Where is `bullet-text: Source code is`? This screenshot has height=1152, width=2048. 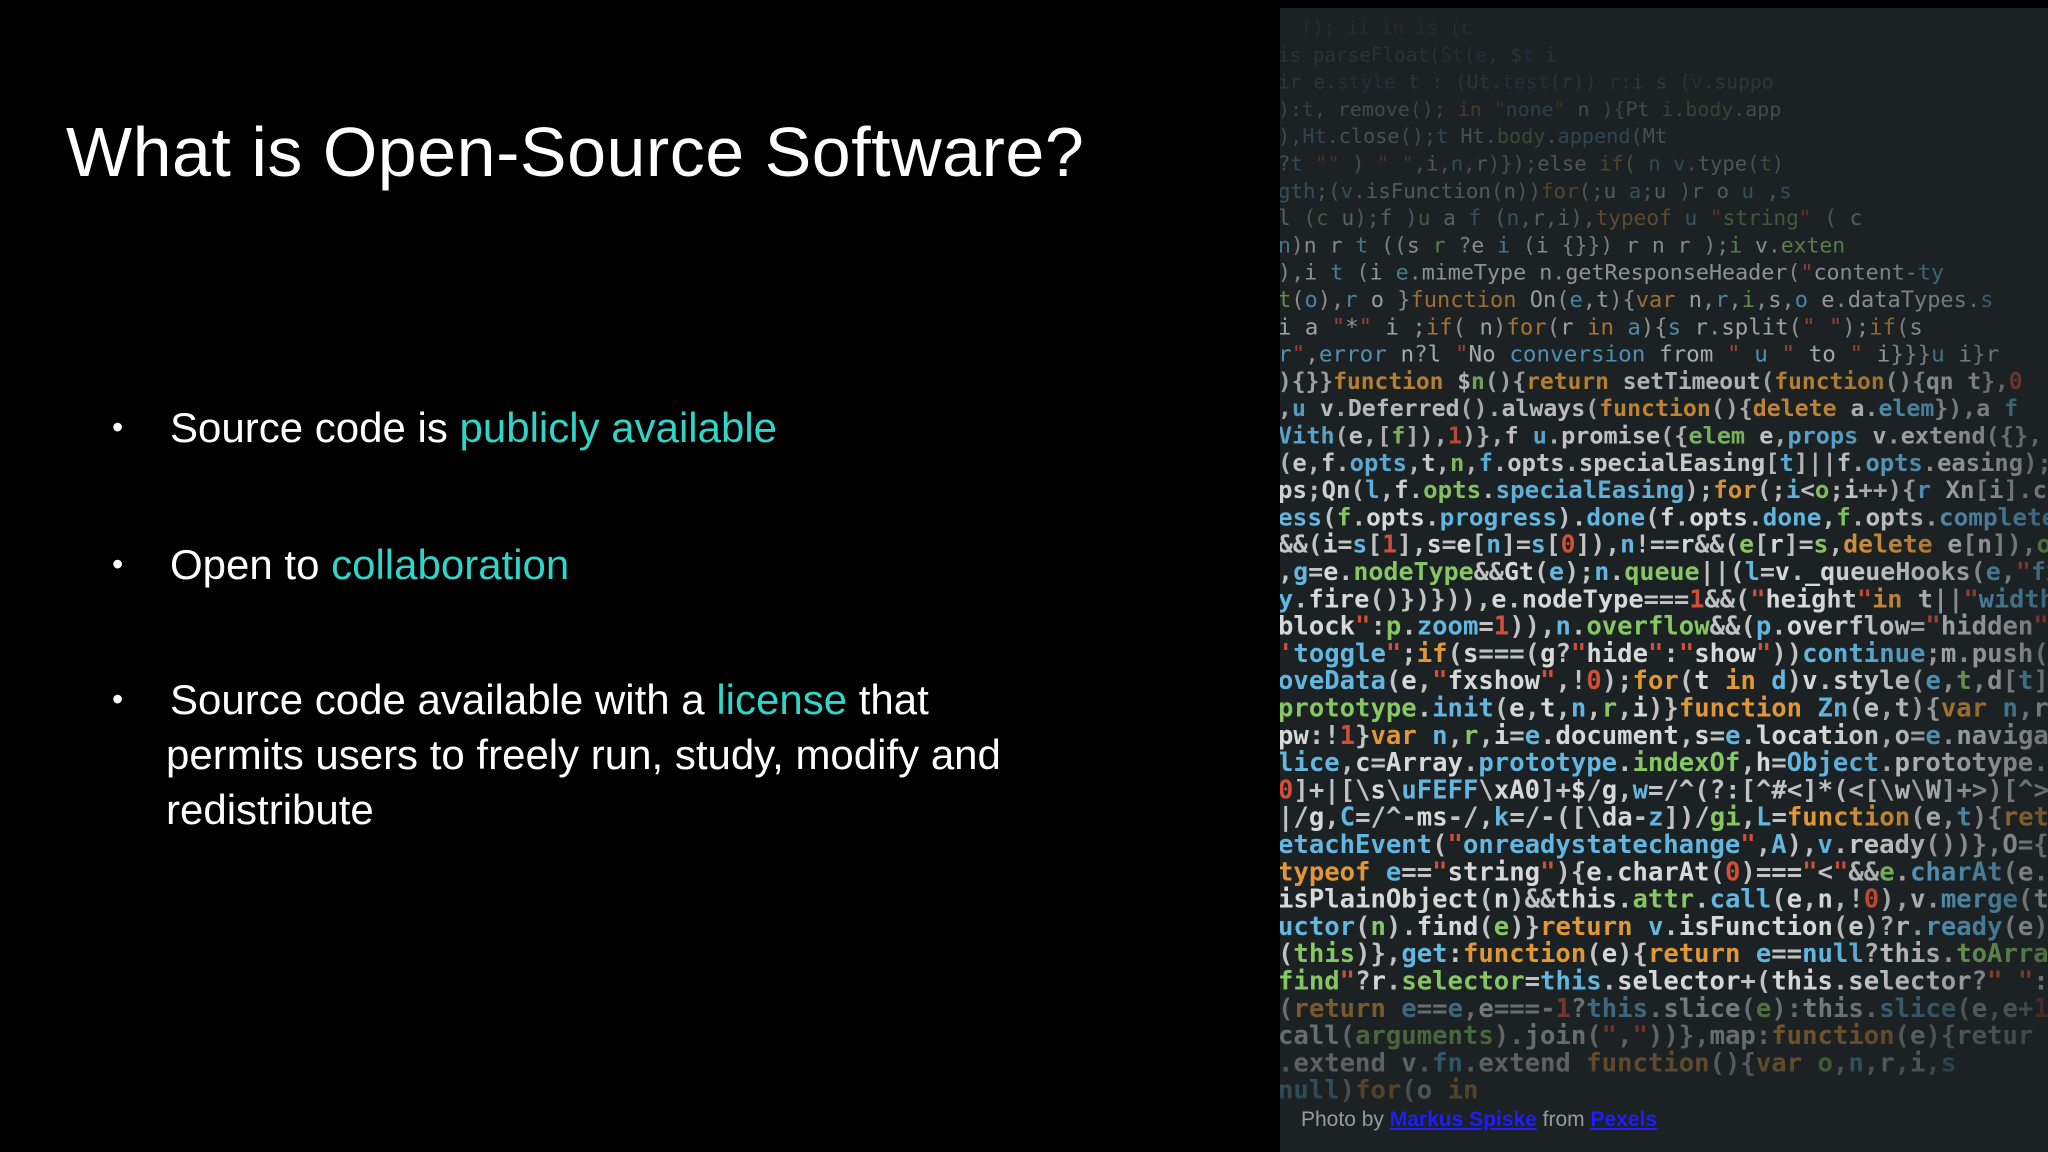 bullet-text: Source code is is located at coordinates (315, 427).